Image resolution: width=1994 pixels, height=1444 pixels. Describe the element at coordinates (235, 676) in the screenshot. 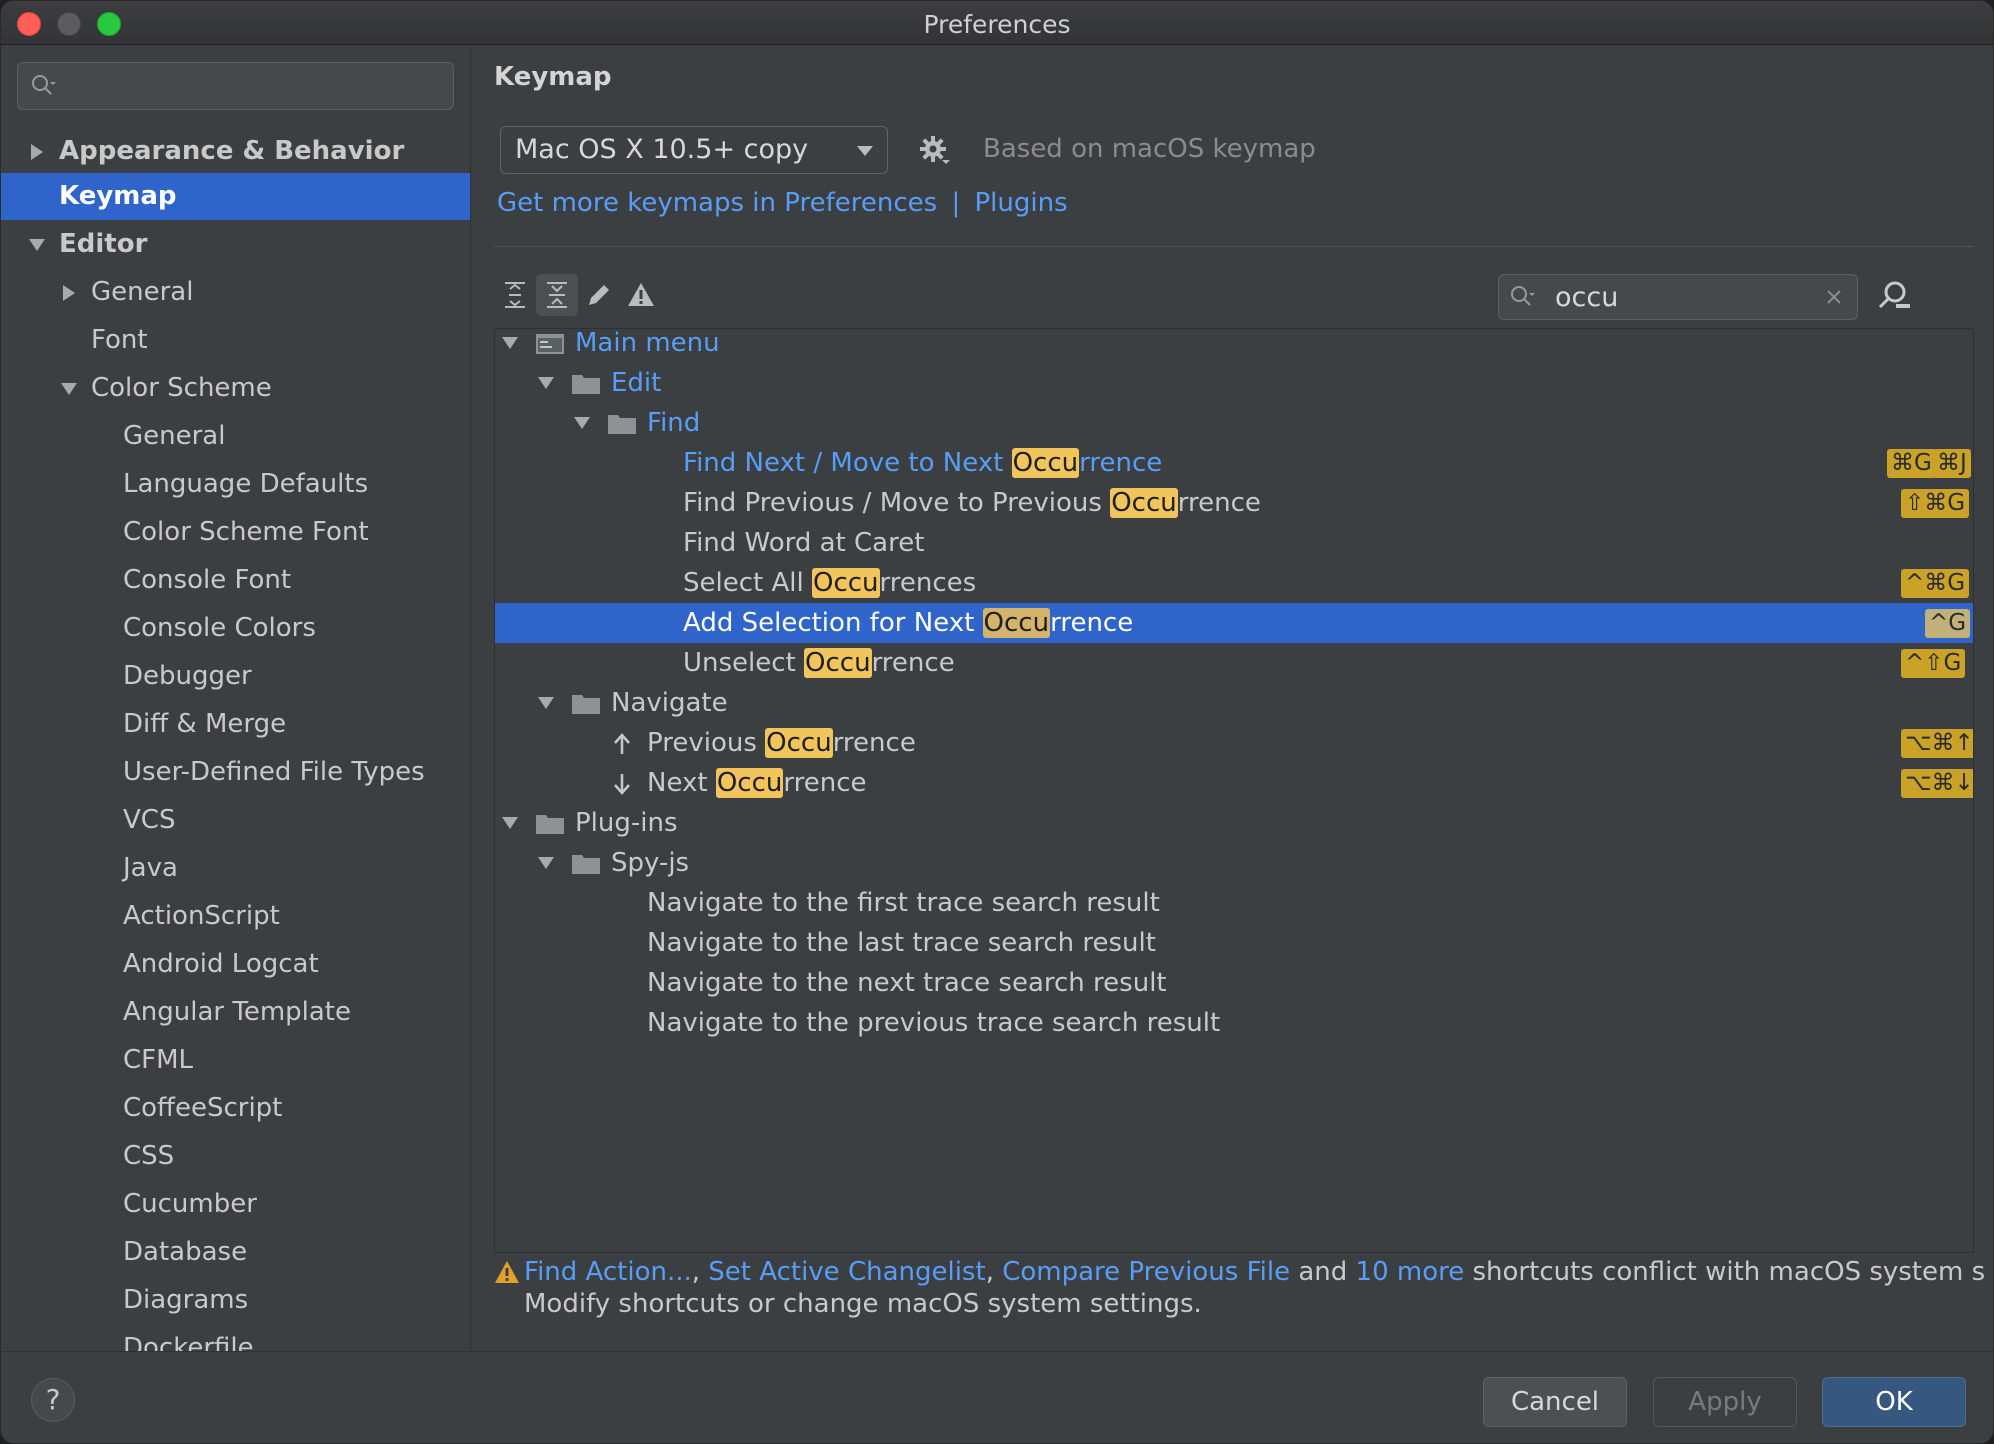

I see `sidebar-item-debugger: Debugger` at that location.